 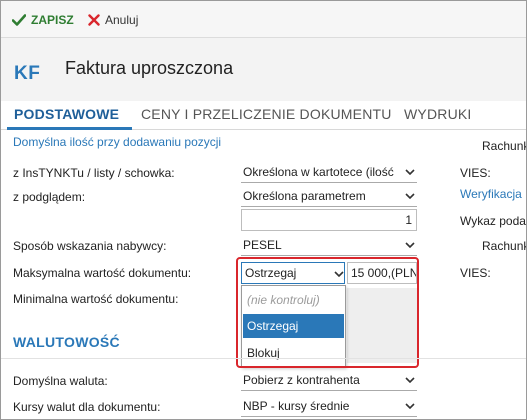 What do you see at coordinates (96, 299) in the screenshot?
I see `label-min-value: Minimalna wartość dokumentu:` at bounding box center [96, 299].